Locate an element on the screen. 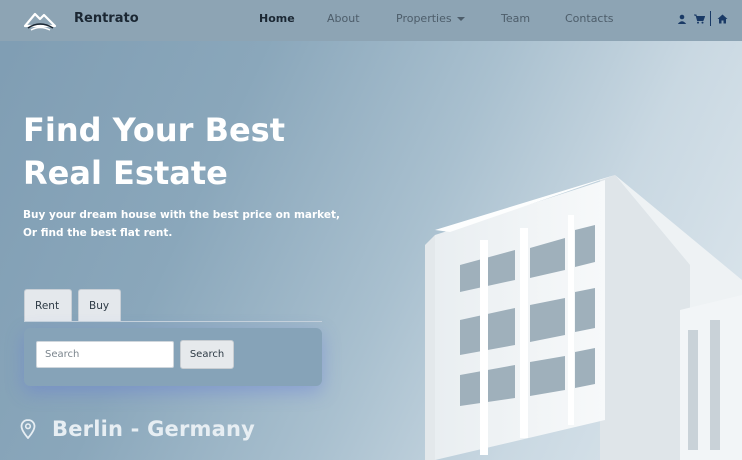  nav-divider is located at coordinates (710, 18).